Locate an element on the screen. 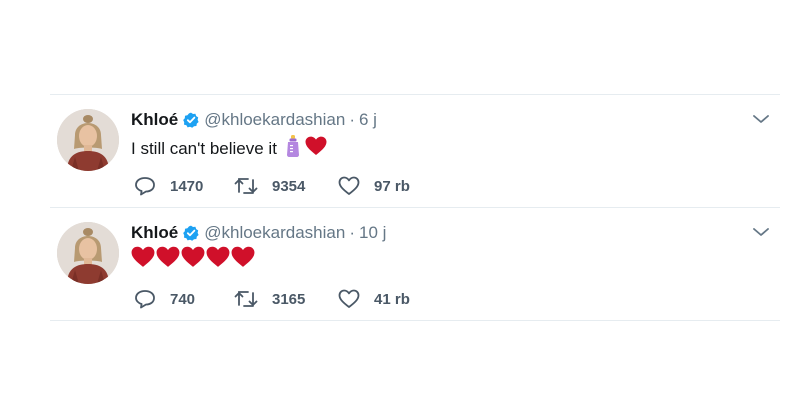 The height and width of the screenshot is (420, 800). reply-button: 740 is located at coordinates (184, 299).